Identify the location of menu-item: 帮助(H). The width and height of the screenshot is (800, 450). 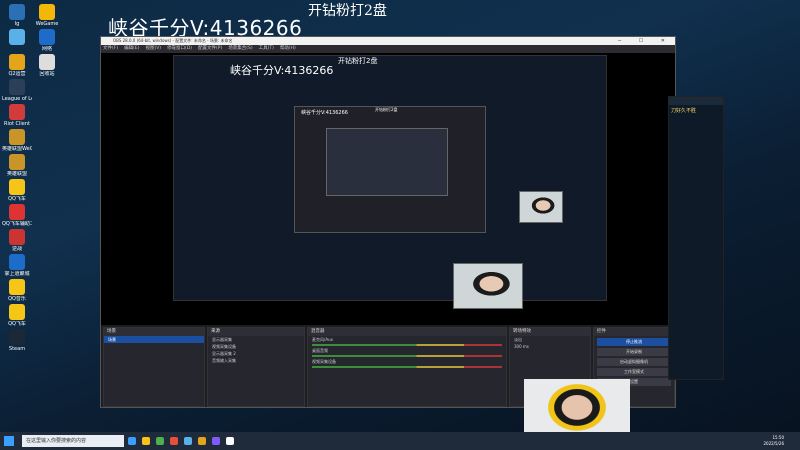
(288, 48).